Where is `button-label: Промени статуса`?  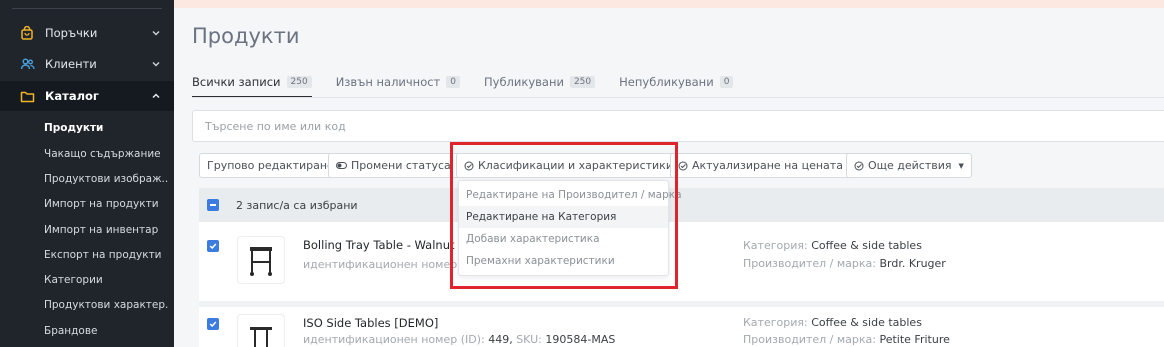 button-label: Промени статуса is located at coordinates (401, 165).